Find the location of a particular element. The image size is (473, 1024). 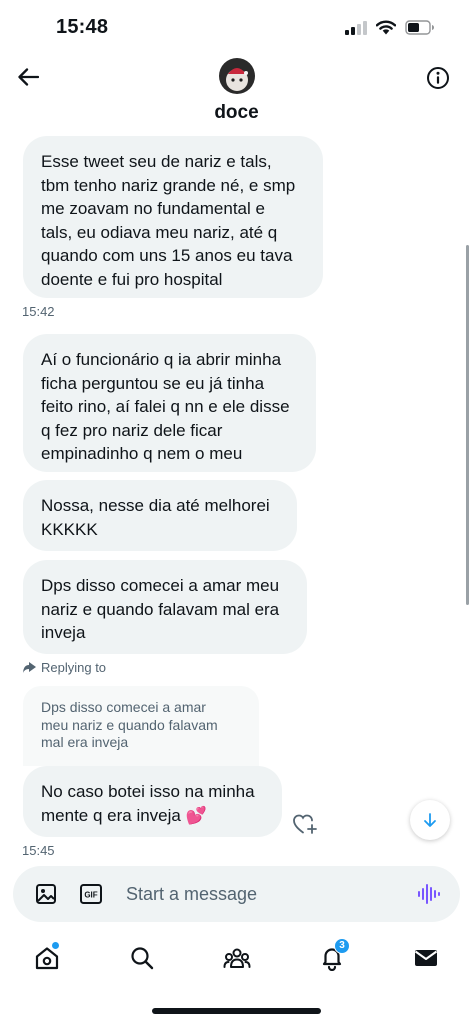

messages-envelope-icon is located at coordinates (426, 958).